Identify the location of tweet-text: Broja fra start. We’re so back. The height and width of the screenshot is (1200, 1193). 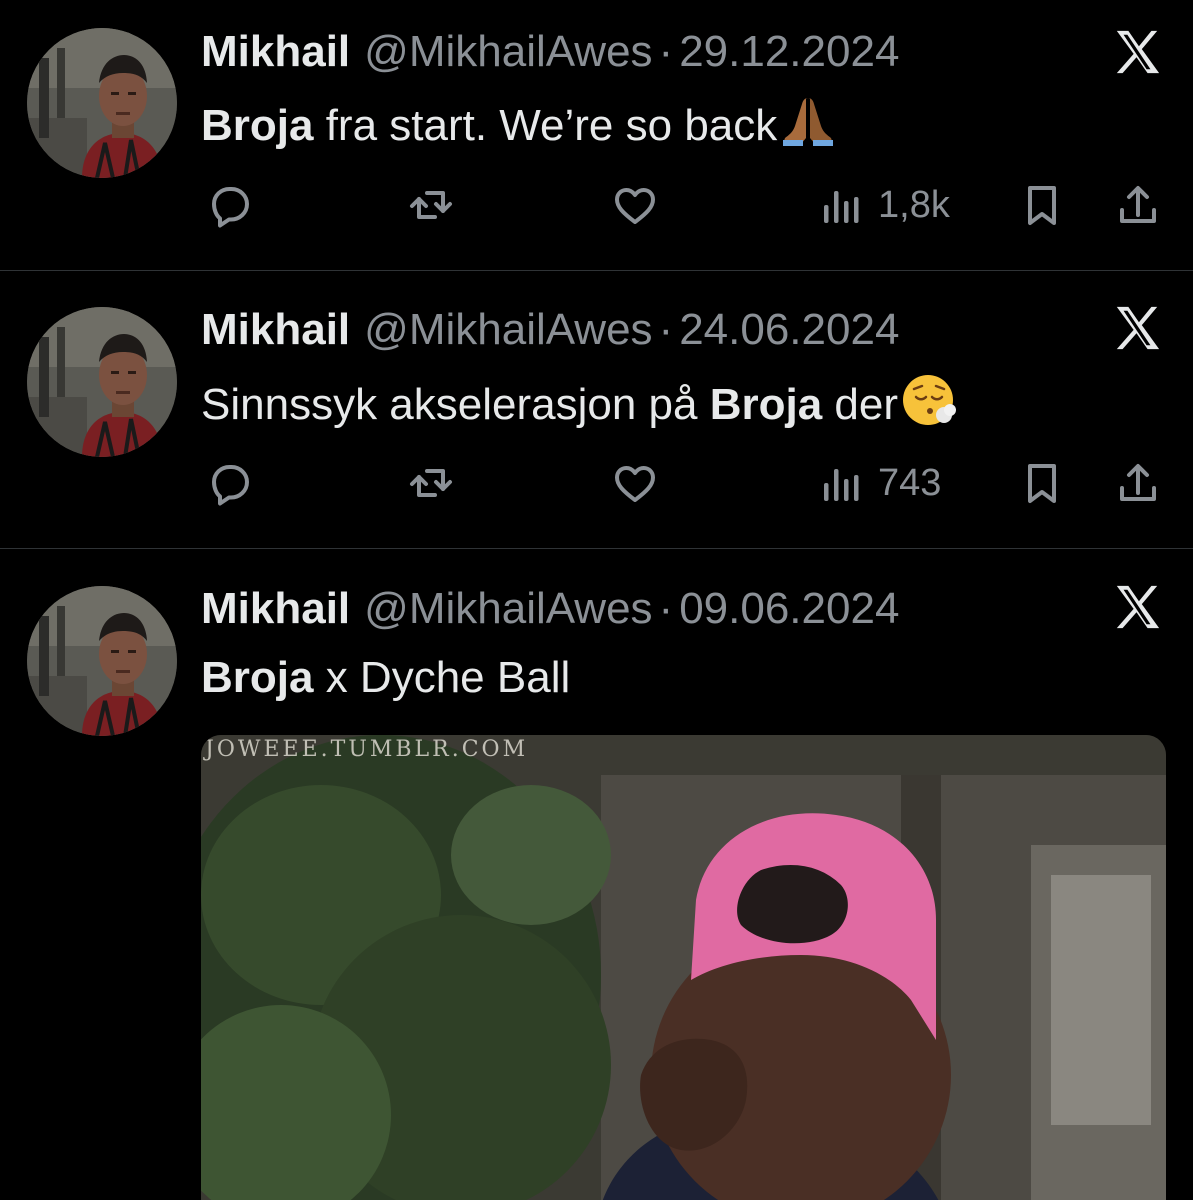
(519, 123).